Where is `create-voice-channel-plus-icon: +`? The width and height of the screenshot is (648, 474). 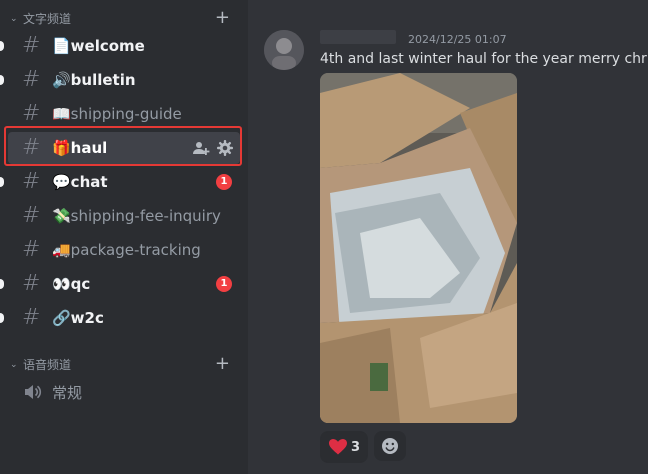
create-voice-channel-plus-icon: + is located at coordinates (222, 364).